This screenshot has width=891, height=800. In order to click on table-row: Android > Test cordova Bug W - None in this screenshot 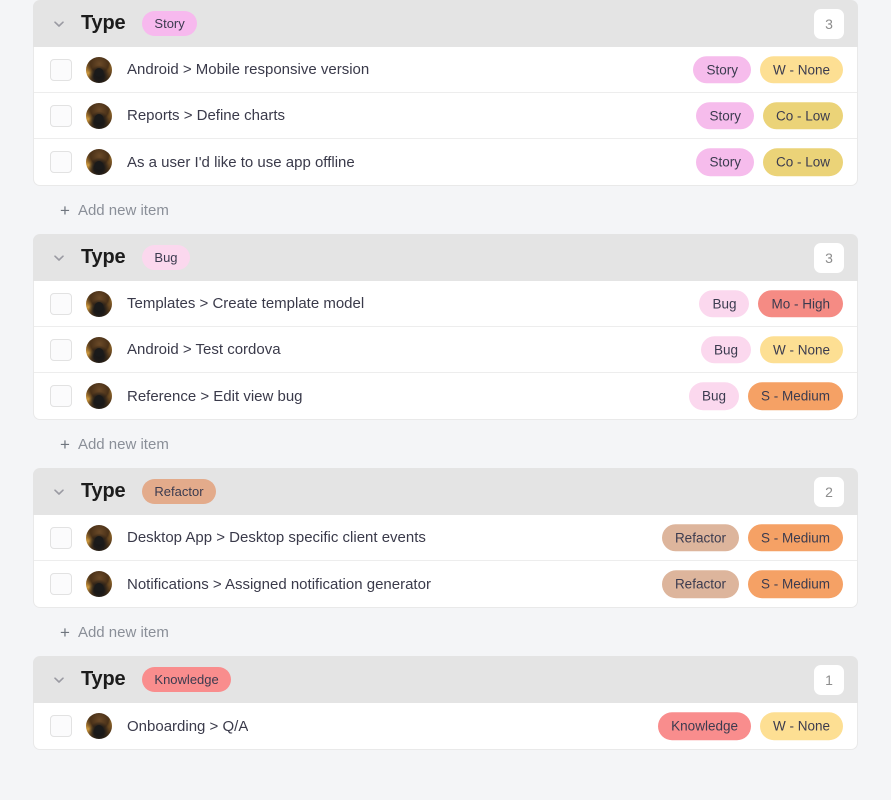, I will do `click(445, 350)`.